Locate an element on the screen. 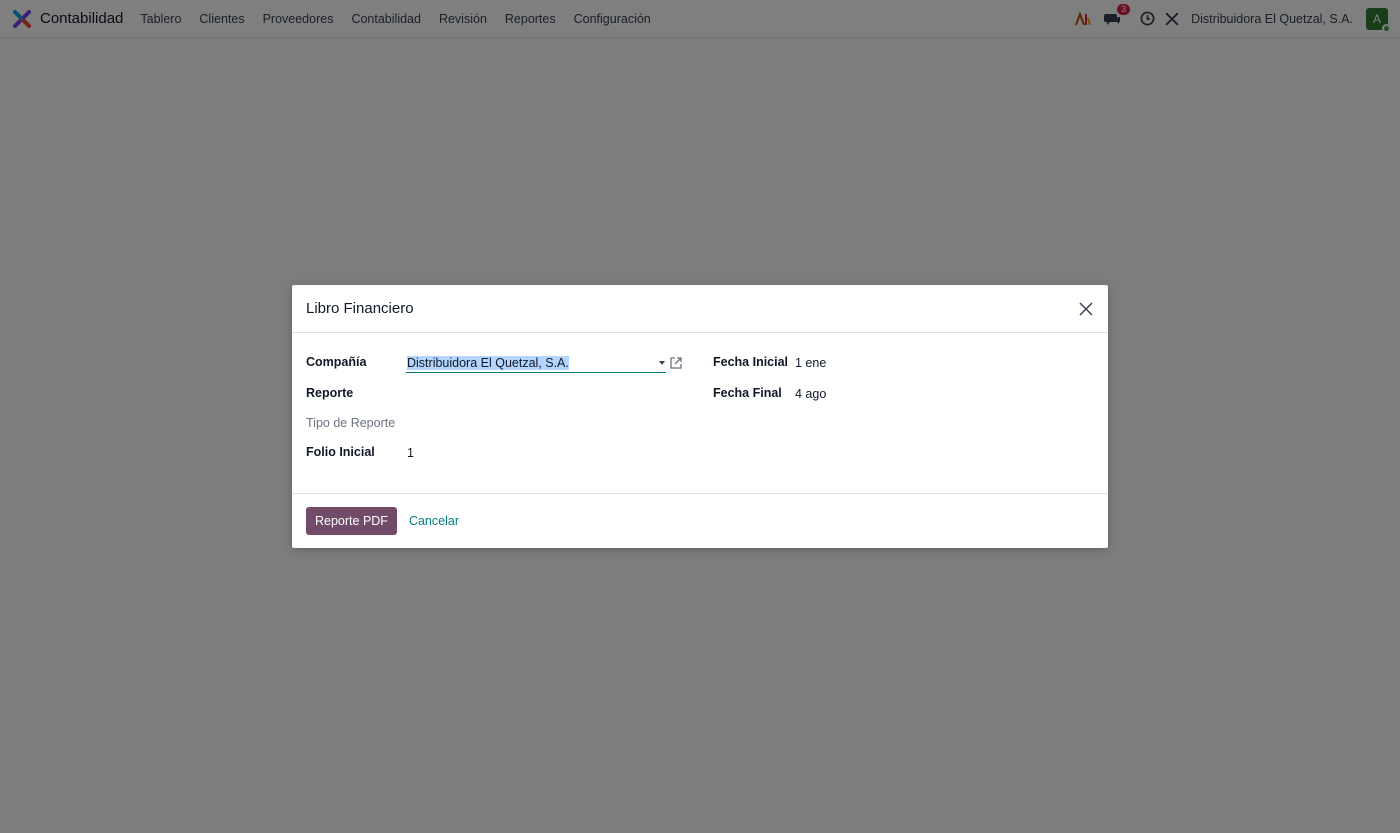  pdf-report-button: Reporte PDF is located at coordinates (351, 520).